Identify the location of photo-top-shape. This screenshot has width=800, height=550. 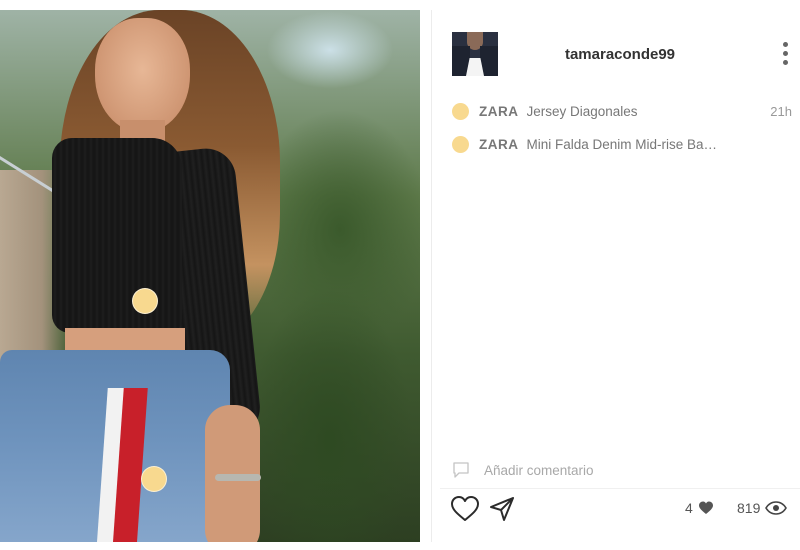
(117, 235).